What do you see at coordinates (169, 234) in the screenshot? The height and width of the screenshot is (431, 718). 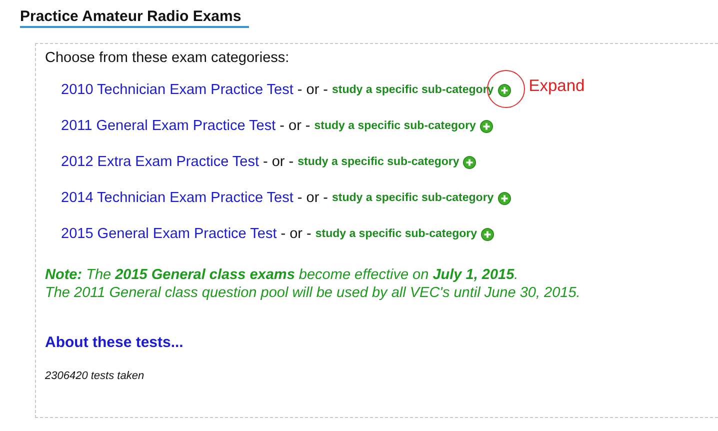 I see `exam-test-link: 2015 General Exam Practice Test` at bounding box center [169, 234].